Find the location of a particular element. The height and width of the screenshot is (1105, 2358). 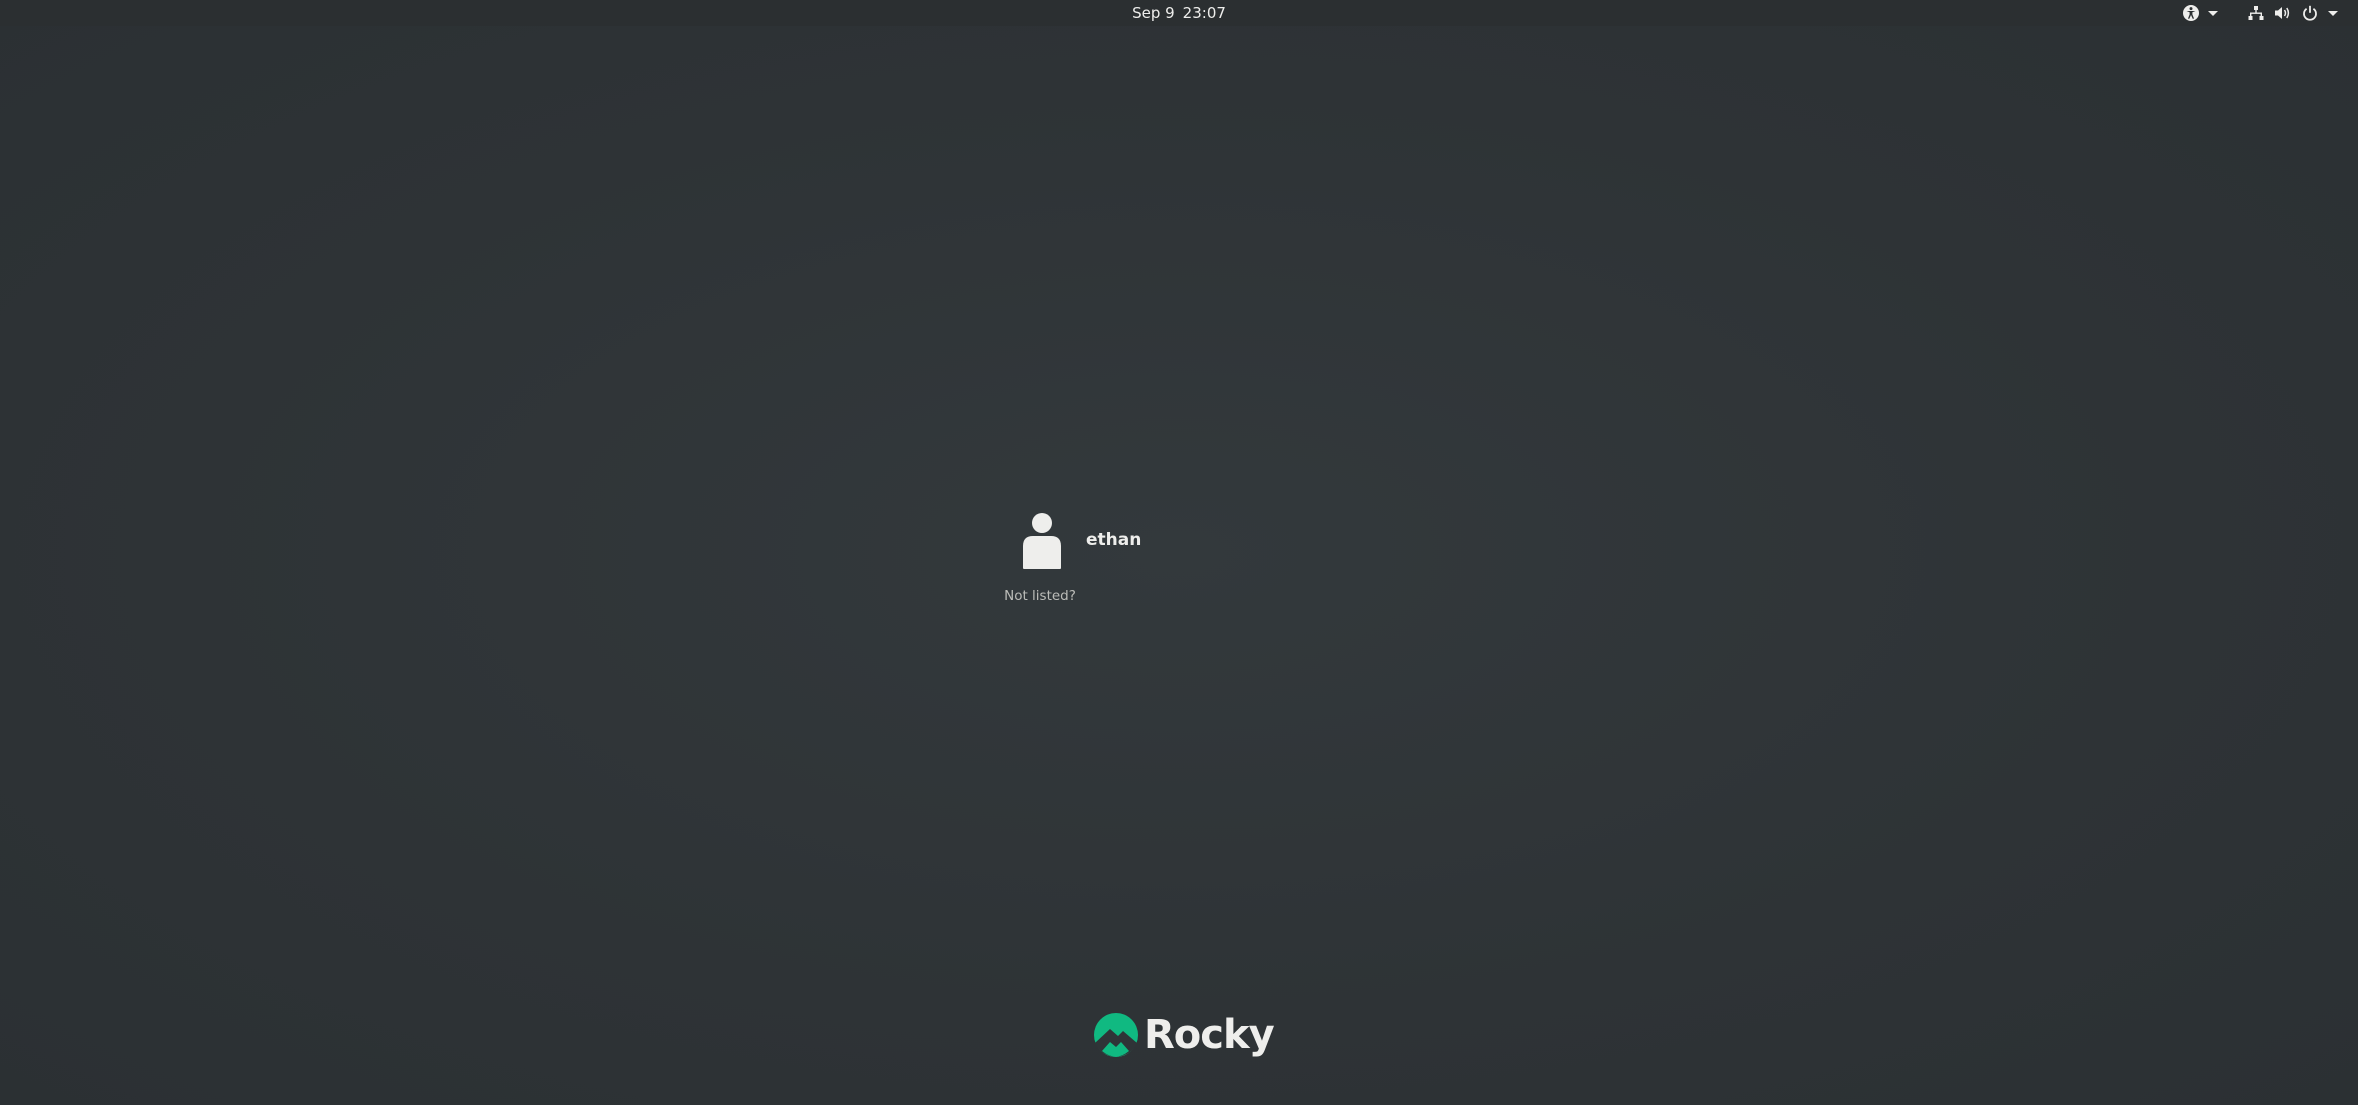

distro-logo: Rocky is located at coordinates (1183, 1035).